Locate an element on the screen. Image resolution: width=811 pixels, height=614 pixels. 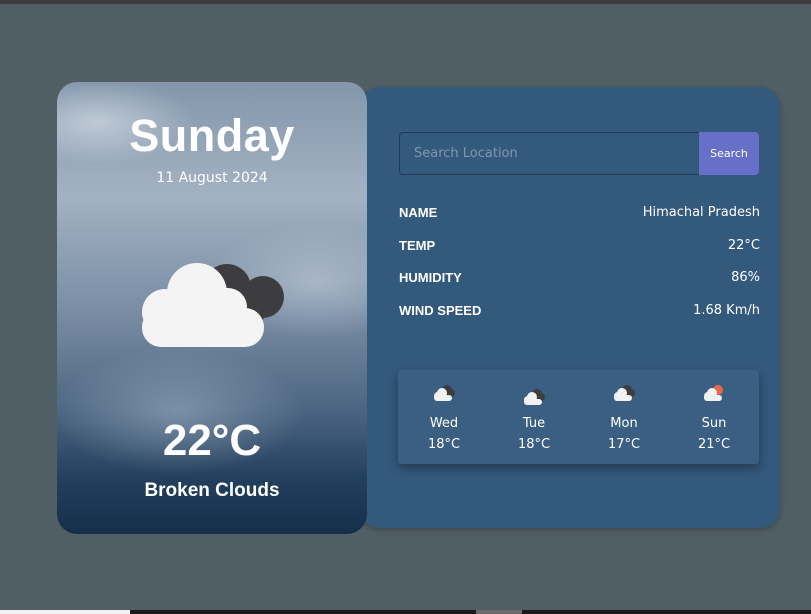
detail-value: 86% is located at coordinates (745, 277).